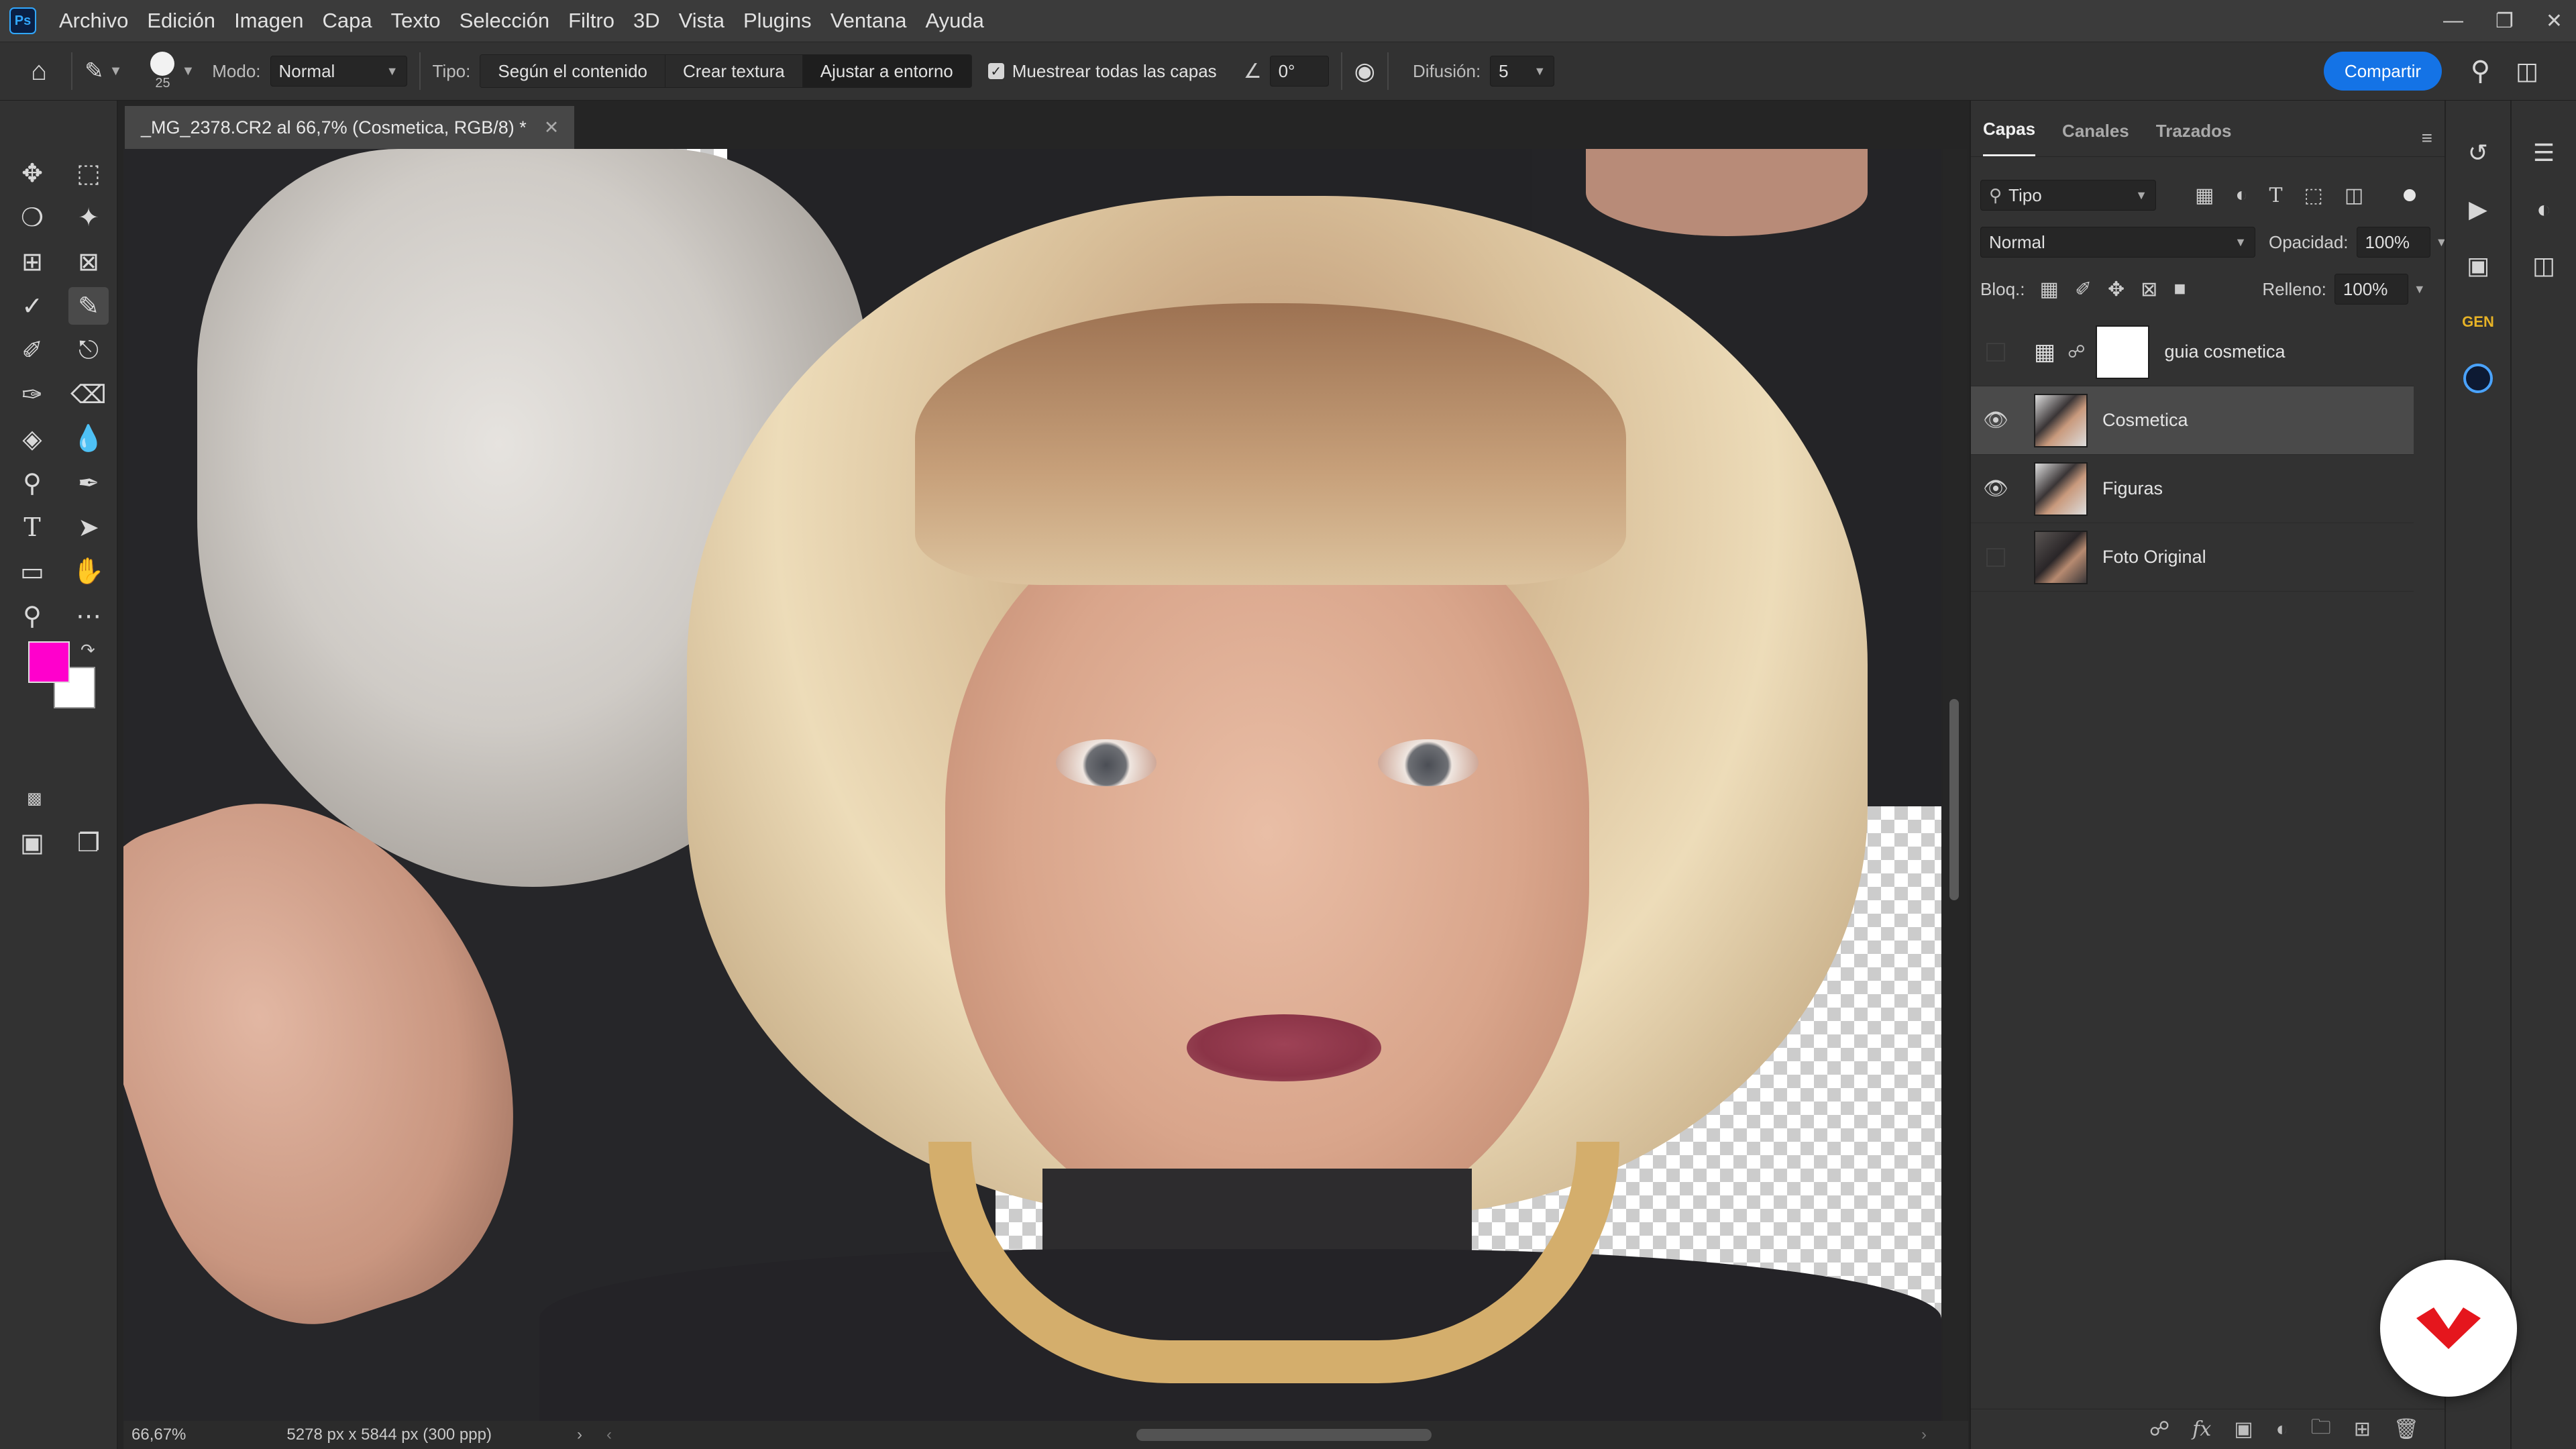 This screenshot has width=2576, height=1449. What do you see at coordinates (2527, 71) in the screenshot?
I see `workspace-icon: ◫` at bounding box center [2527, 71].